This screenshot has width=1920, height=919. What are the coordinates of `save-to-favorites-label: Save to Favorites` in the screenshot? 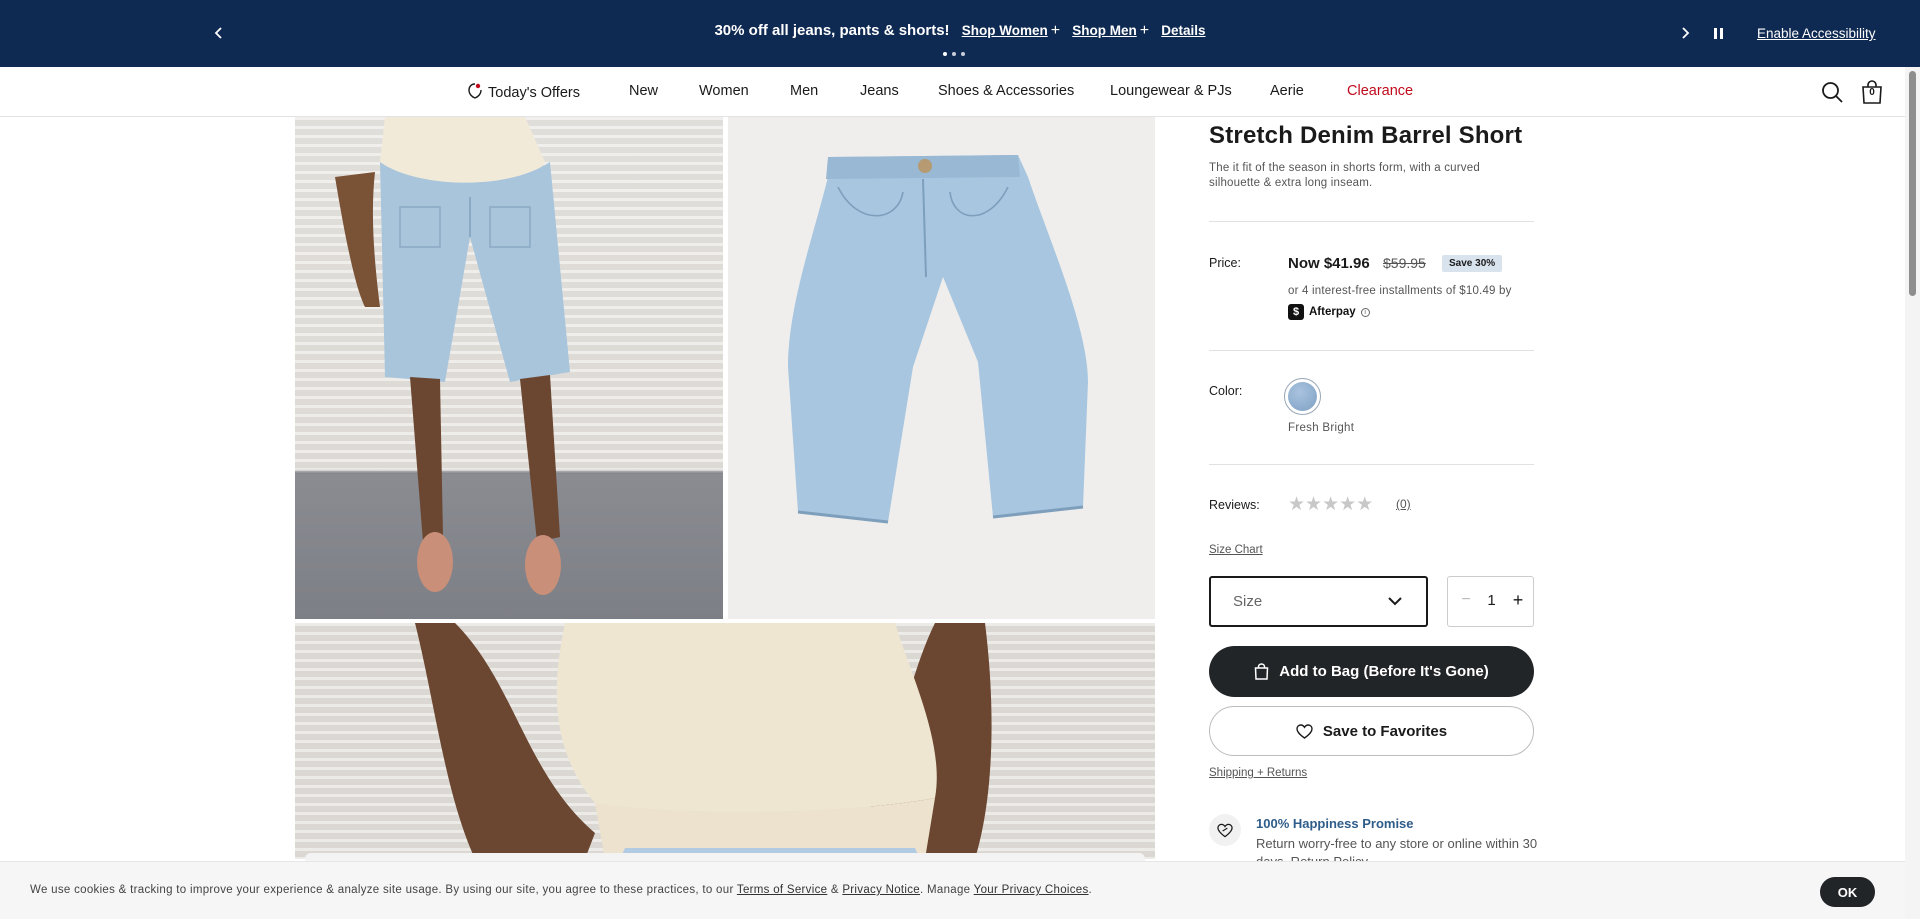 It's located at (1385, 731).